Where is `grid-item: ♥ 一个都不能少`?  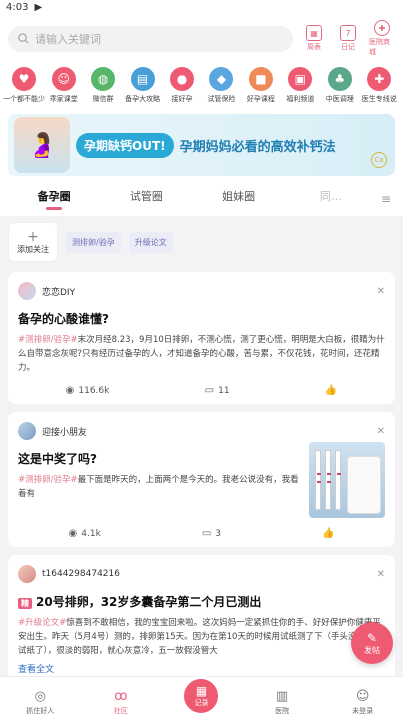
grid-item: ♥ 一个都不能少 is located at coordinates (24, 85).